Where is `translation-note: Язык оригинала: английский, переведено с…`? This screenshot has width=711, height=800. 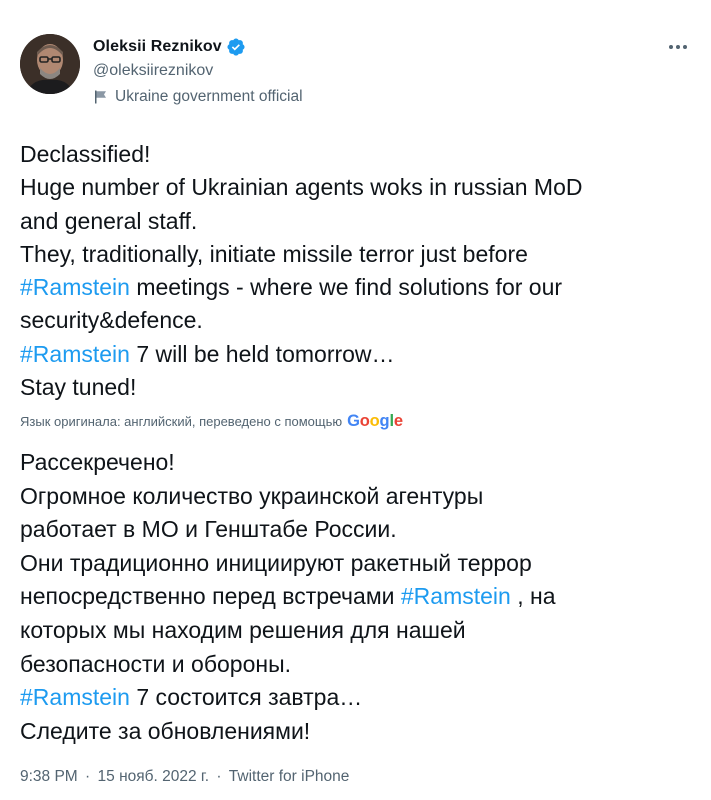 translation-note: Язык оригинала: английский, переведено с… is located at coordinates (211, 421).